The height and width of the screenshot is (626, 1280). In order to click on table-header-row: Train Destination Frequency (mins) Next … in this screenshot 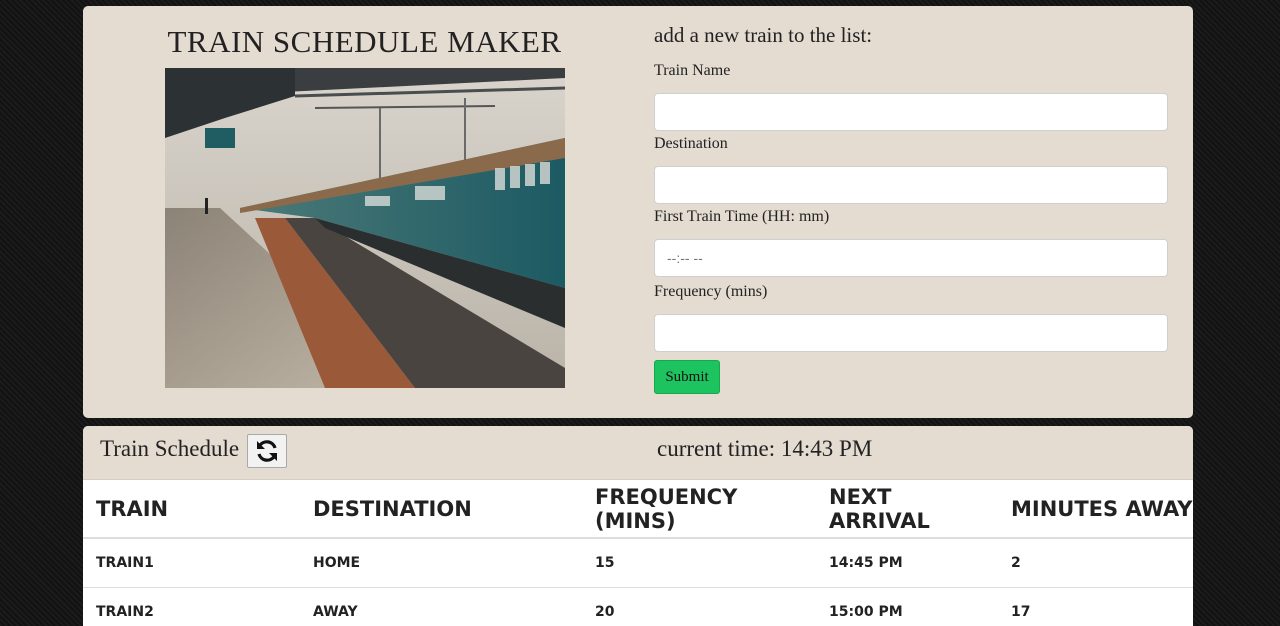, I will do `click(638, 510)`.